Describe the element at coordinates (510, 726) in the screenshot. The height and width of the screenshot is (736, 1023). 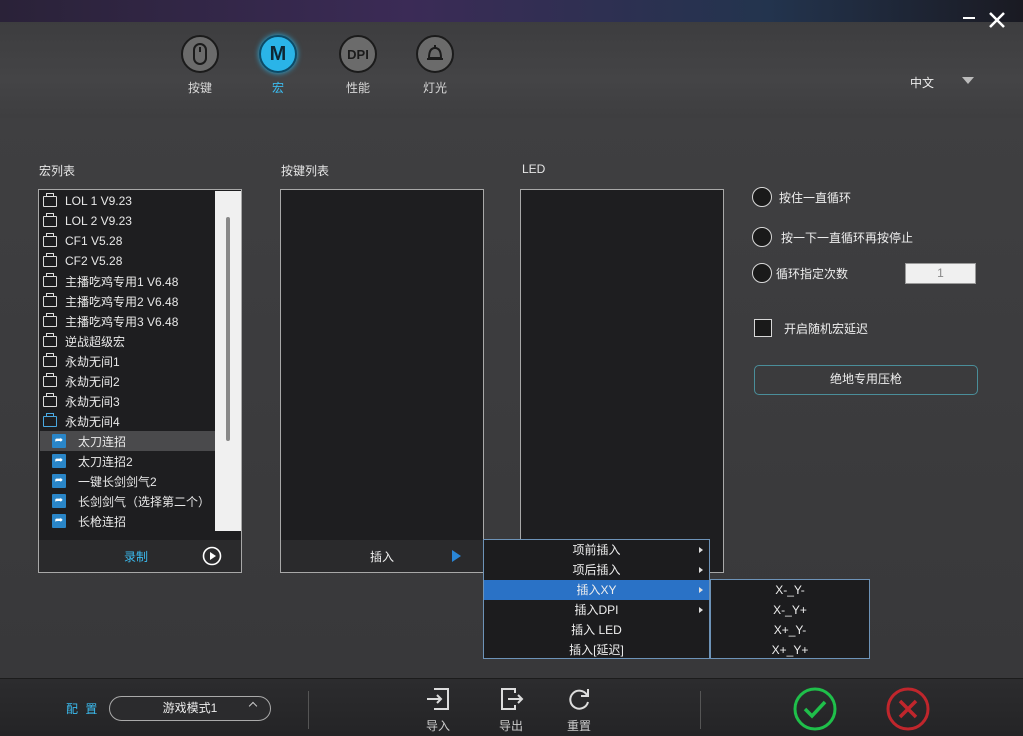
I see `export-label: 导出` at that location.